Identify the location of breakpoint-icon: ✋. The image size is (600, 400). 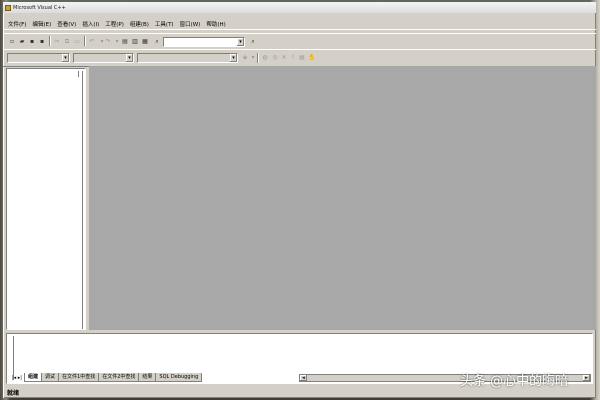
(312, 58).